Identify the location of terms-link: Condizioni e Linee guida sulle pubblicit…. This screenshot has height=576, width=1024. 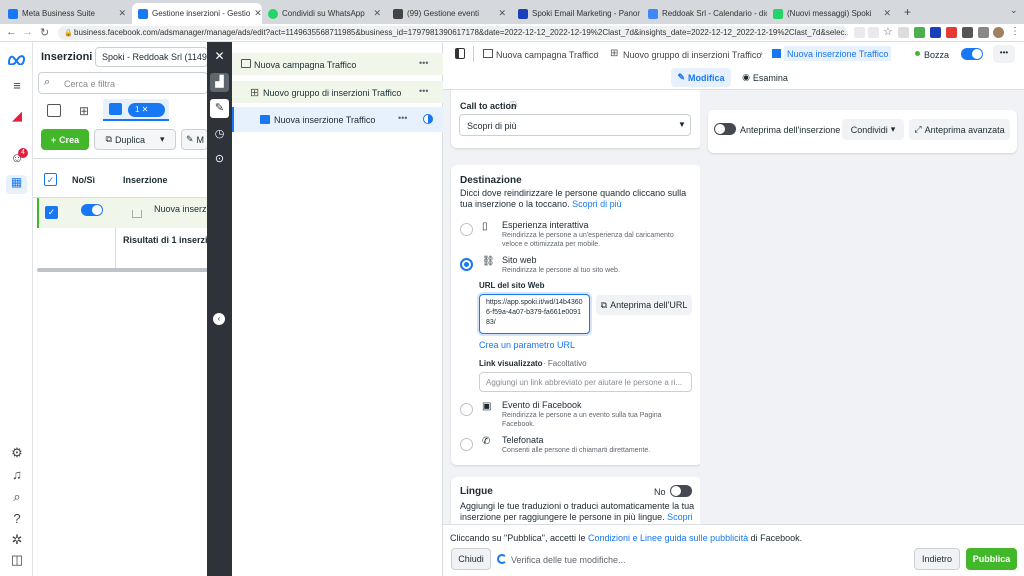
(668, 538).